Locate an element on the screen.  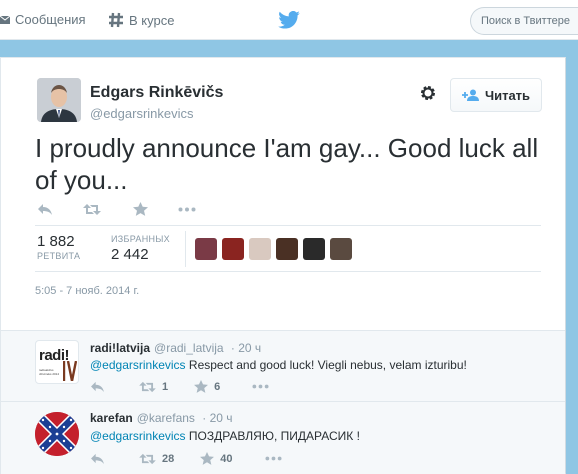
reply-text: ПОЗДРАВЛЯЮ, ПИДАРАСИК ! is located at coordinates (272, 436).